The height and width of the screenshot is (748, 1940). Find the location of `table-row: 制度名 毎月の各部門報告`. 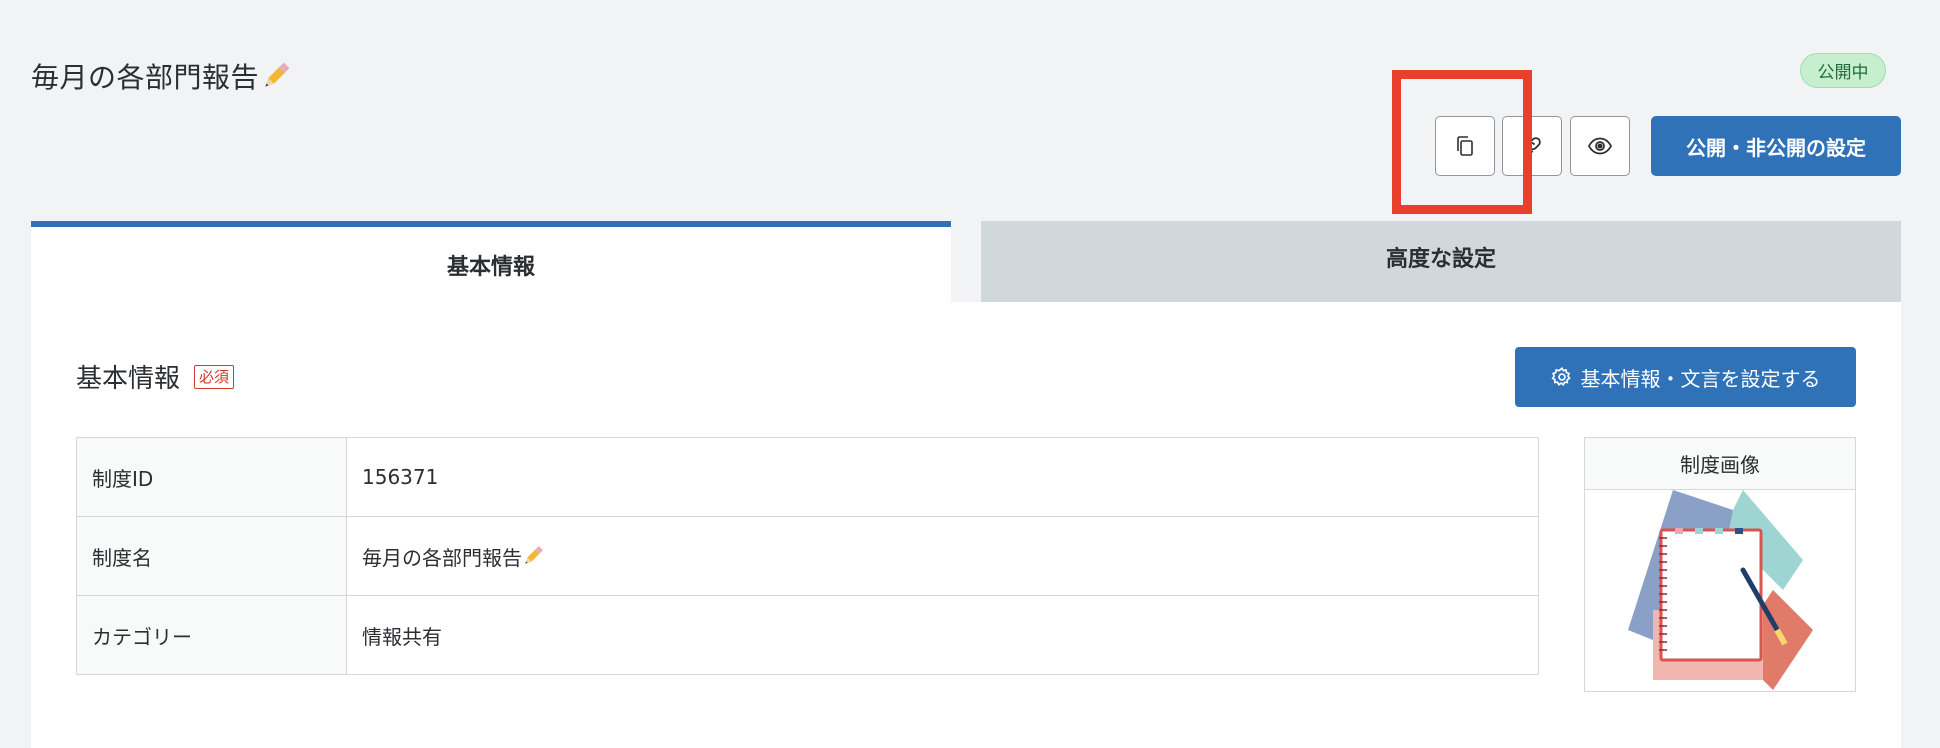

table-row: 制度名 毎月の各部門報告 is located at coordinates (807, 556).